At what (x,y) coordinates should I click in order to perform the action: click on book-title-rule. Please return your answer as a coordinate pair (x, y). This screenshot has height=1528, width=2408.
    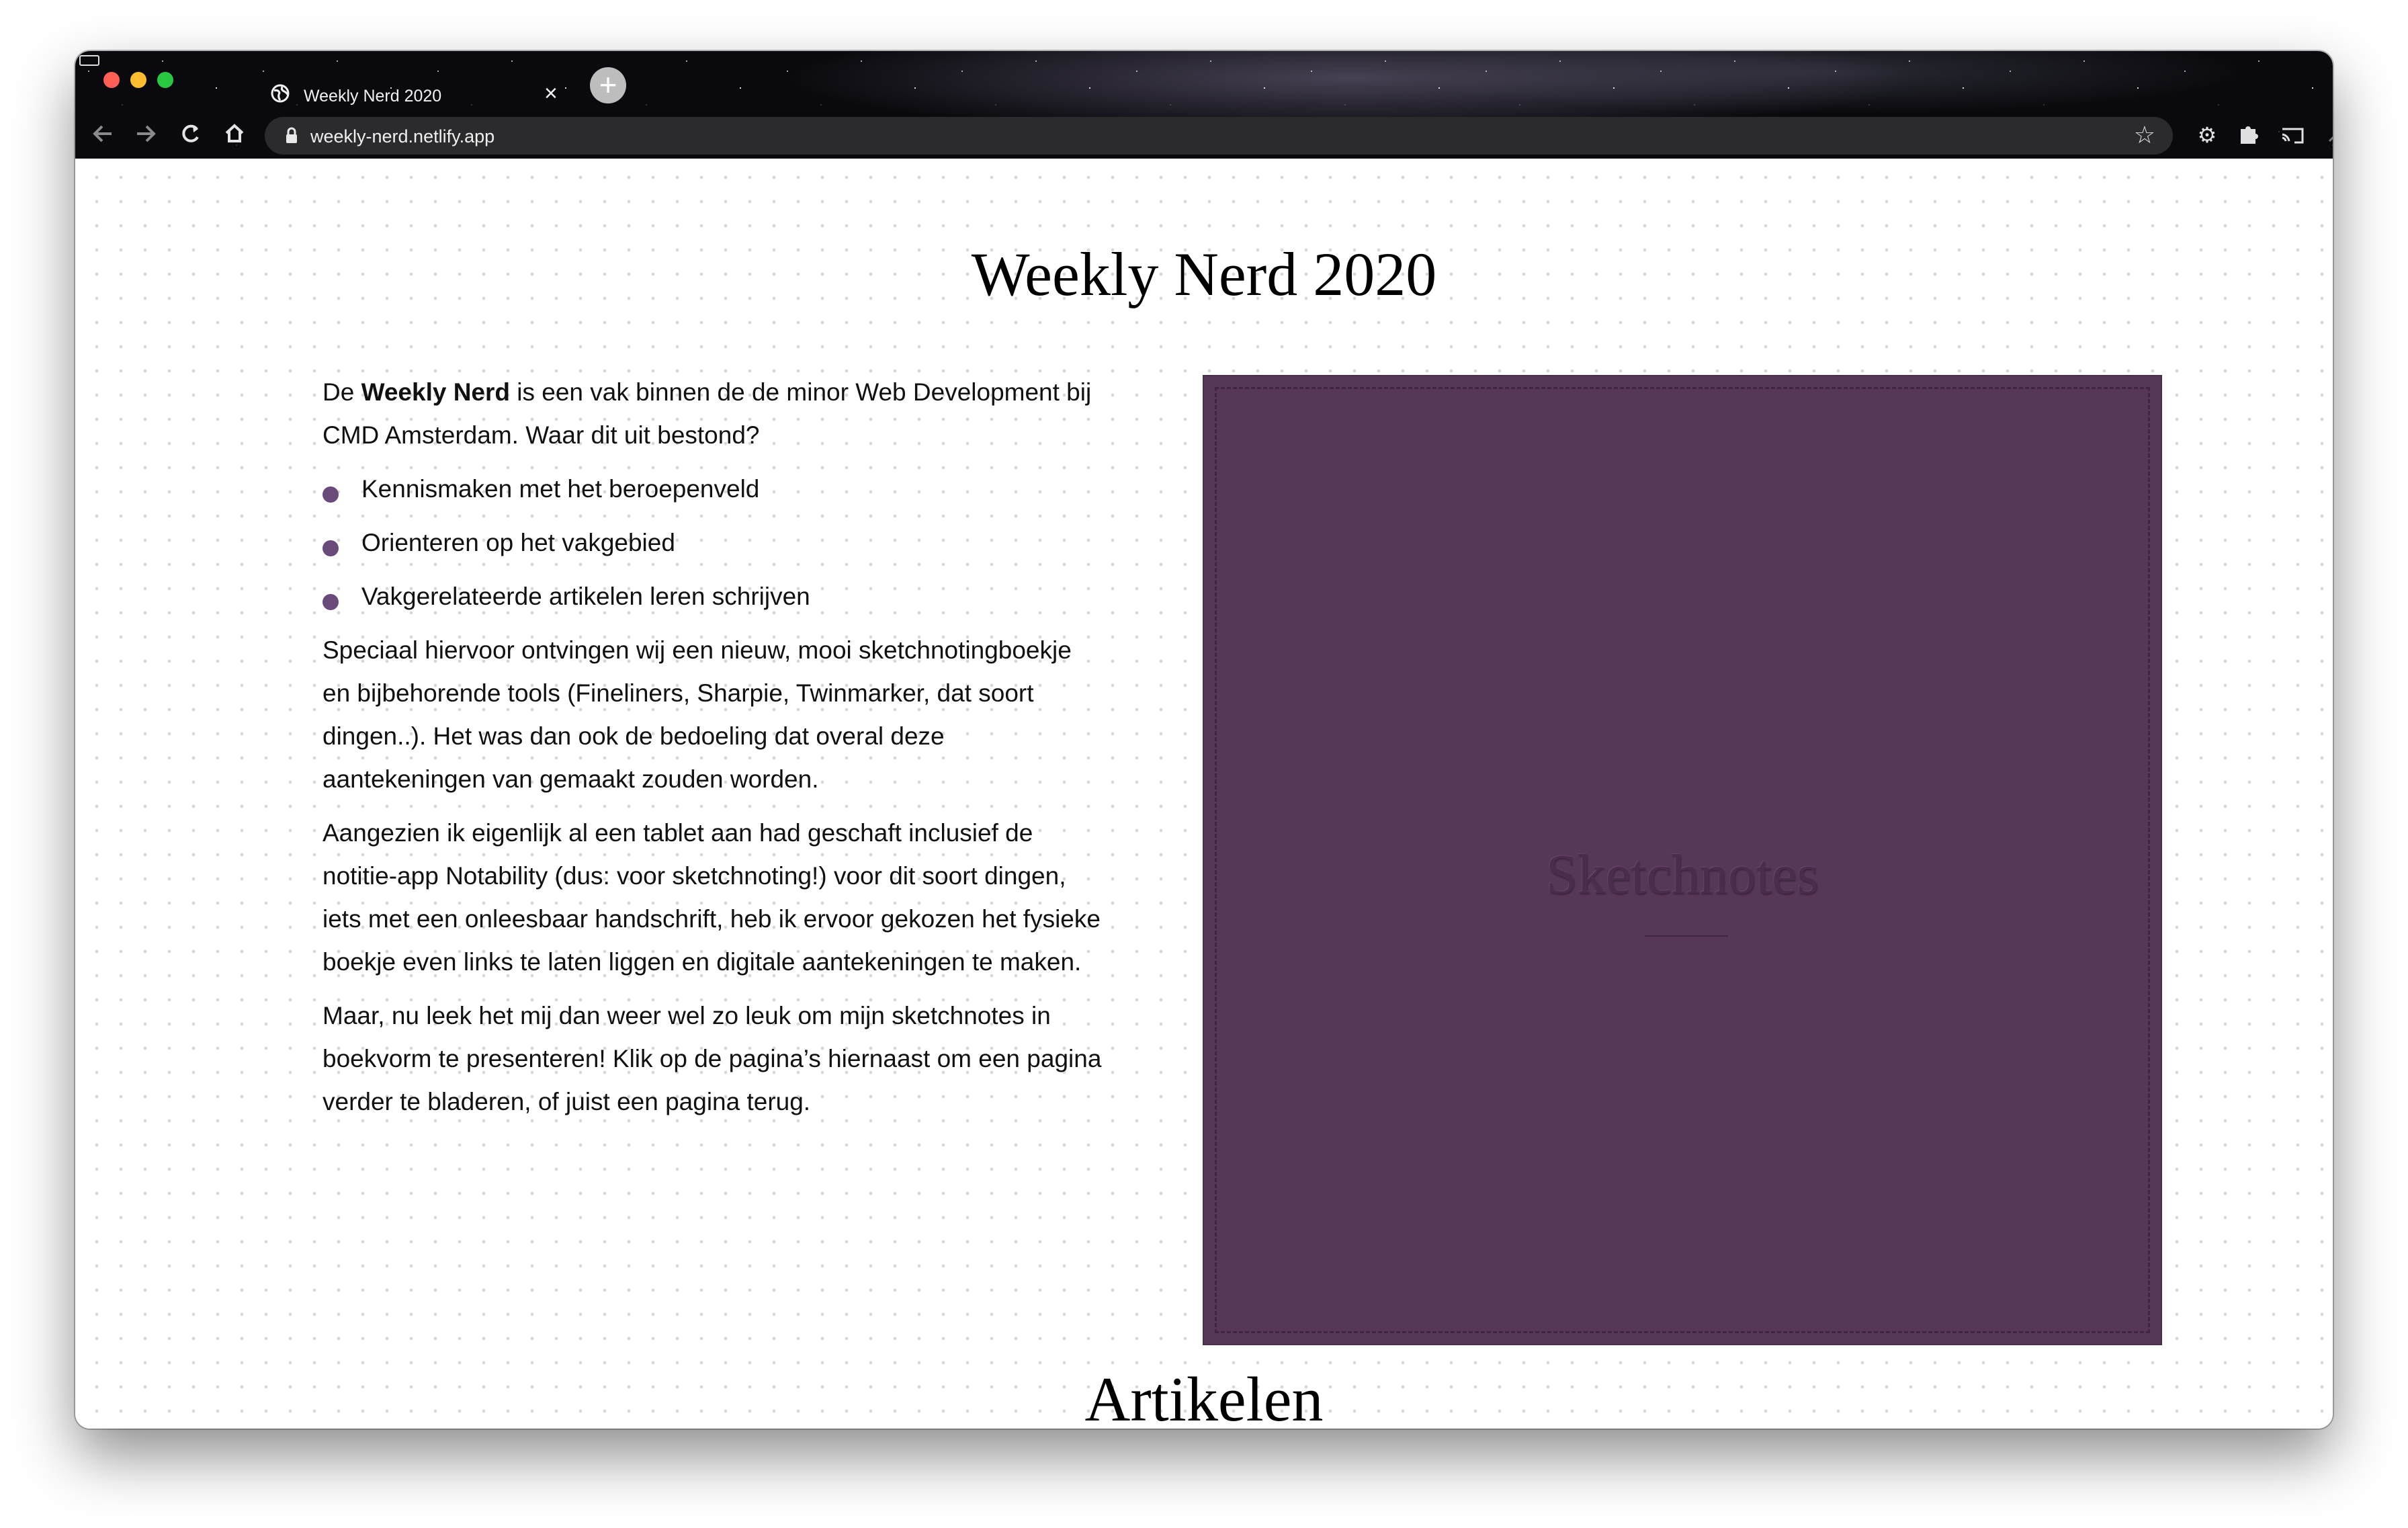
    Looking at the image, I should click on (1686, 936).